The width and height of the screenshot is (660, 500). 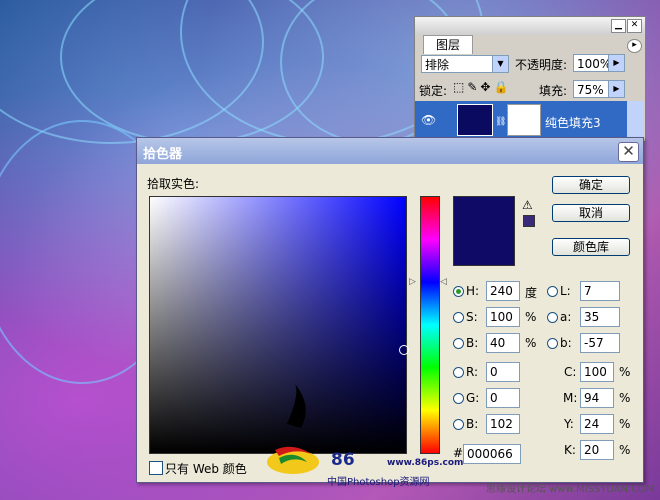 I want to click on k-field: 20, so click(x=597, y=450).